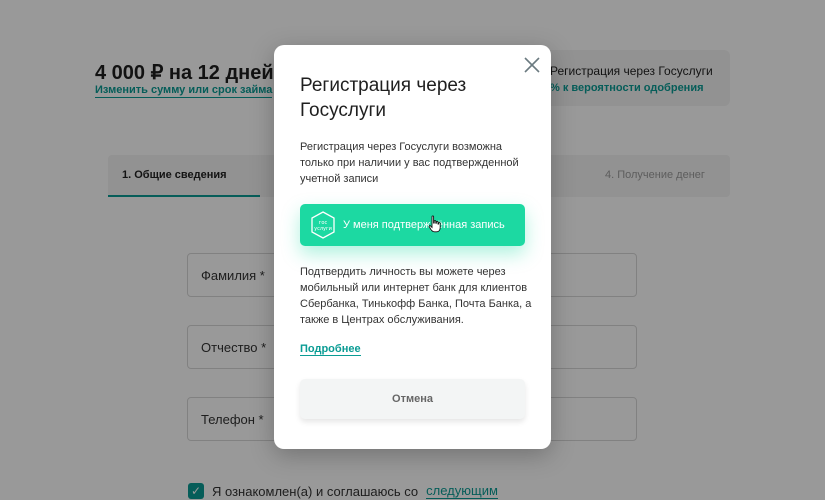 The image size is (825, 500). Describe the element at coordinates (330, 349) in the screenshot. I see `more-info-link: Подробнее` at that location.